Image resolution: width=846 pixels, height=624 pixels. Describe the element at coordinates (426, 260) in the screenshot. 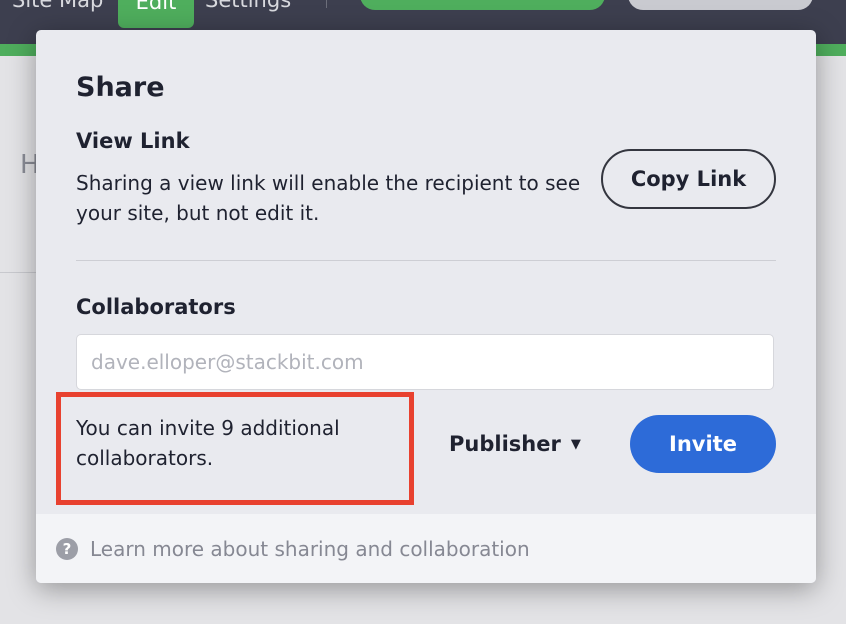

I see `section-divider` at that location.